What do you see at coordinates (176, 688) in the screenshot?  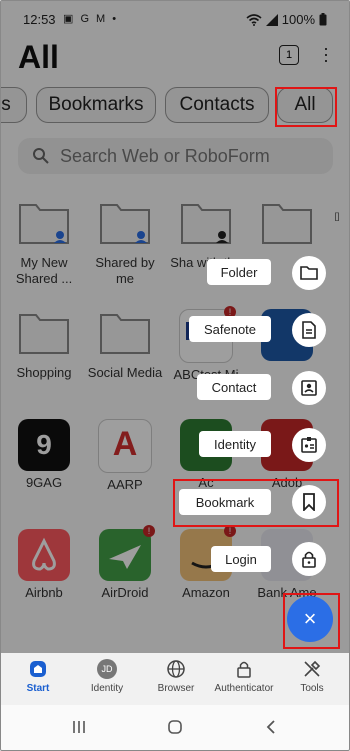 I see `nav-label: Browser` at bounding box center [176, 688].